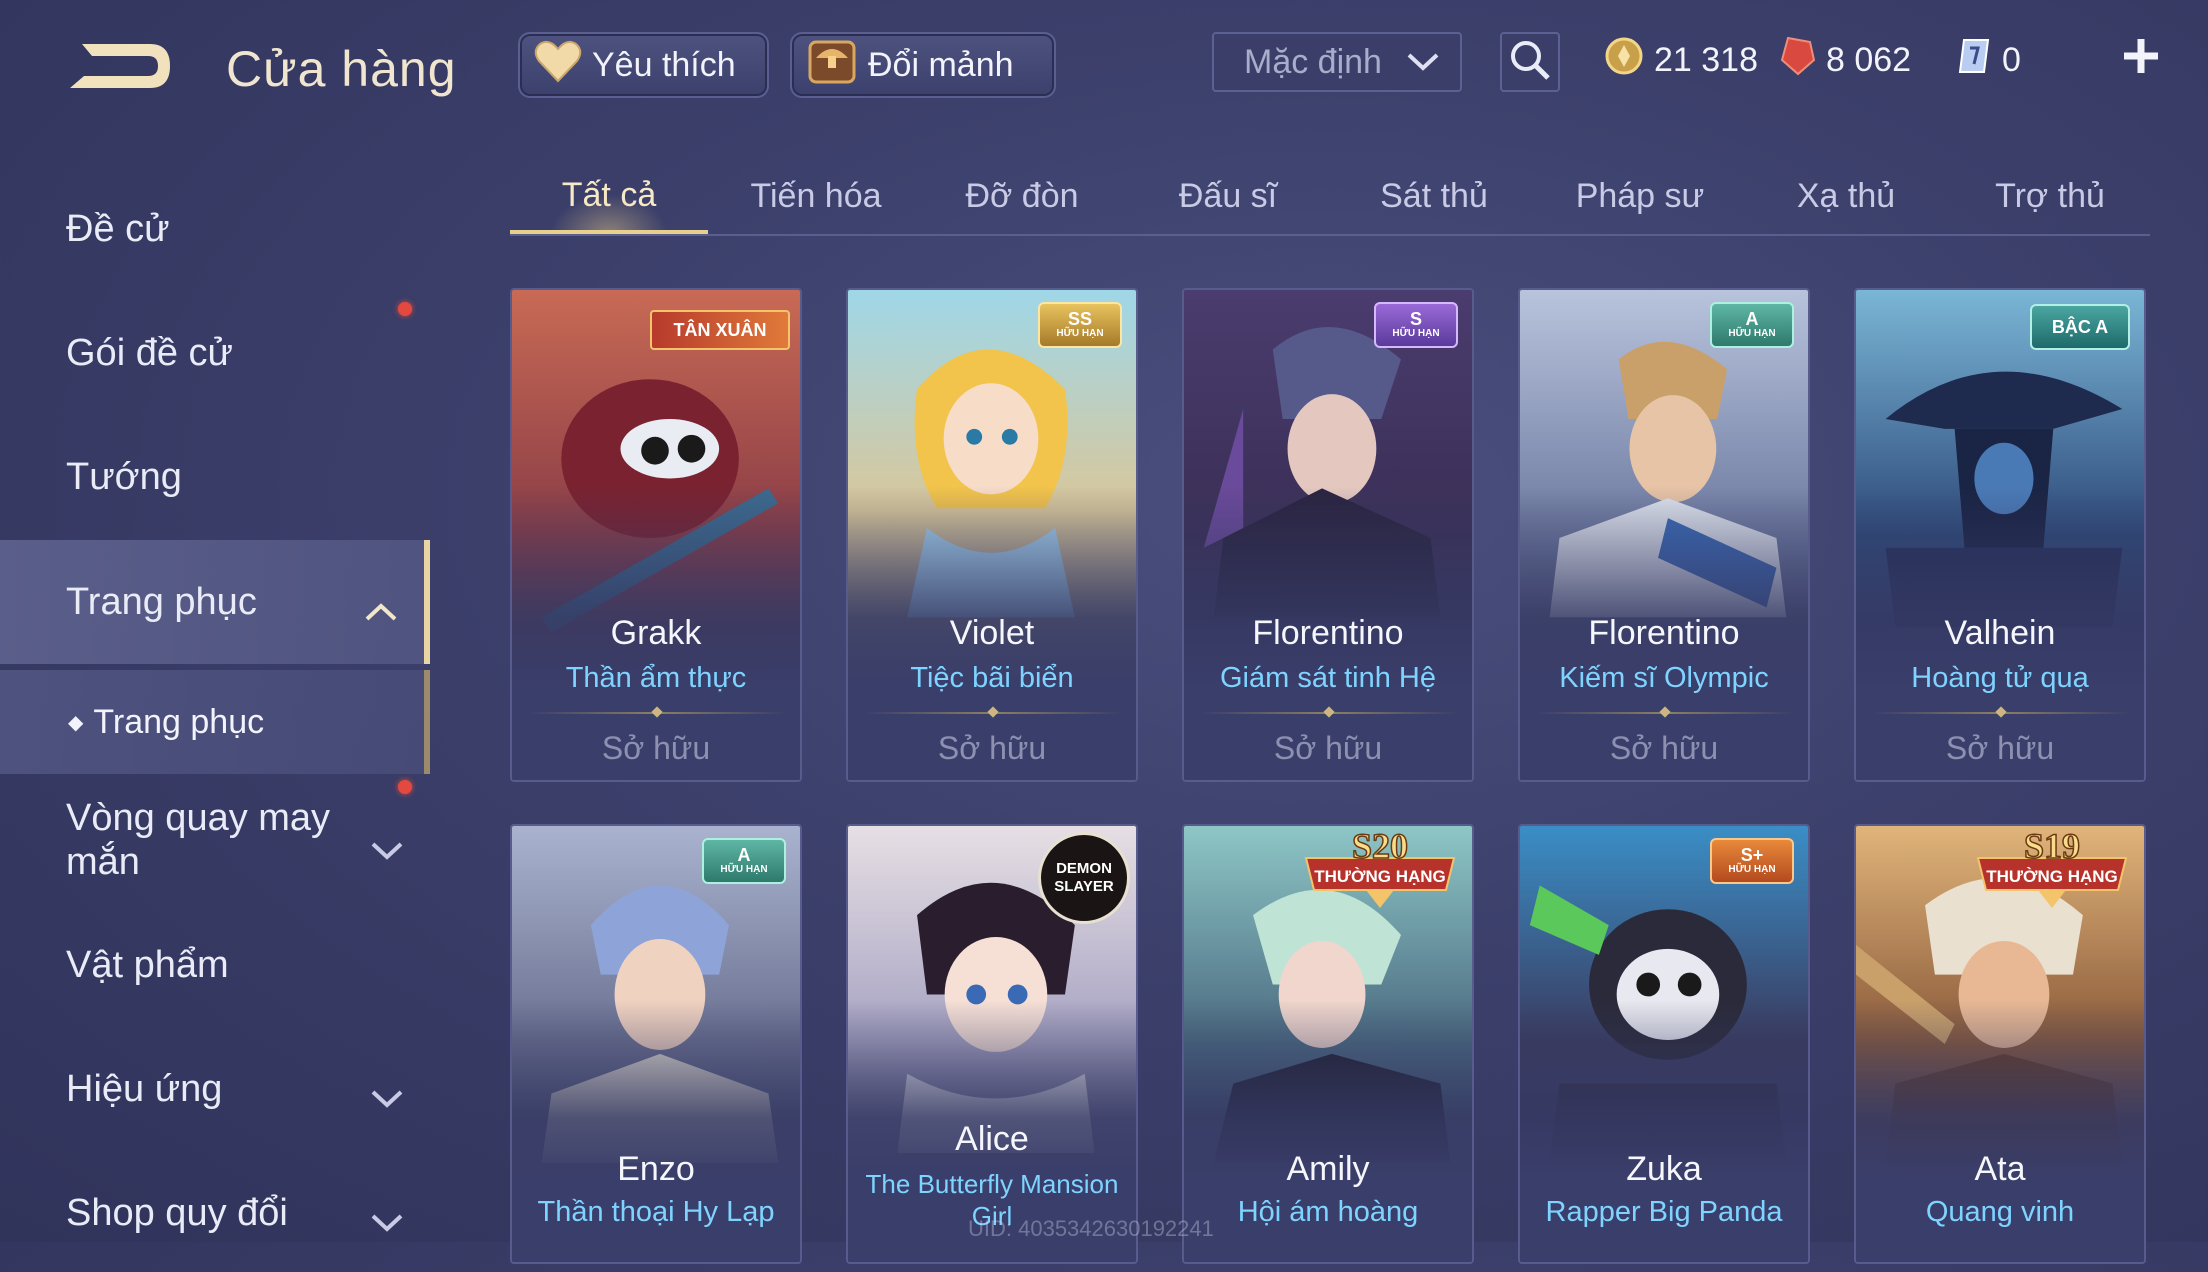 The image size is (2208, 1272). Describe the element at coordinates (1328, 1212) in the screenshot. I see `skin-name: Hội ám hoàng` at that location.